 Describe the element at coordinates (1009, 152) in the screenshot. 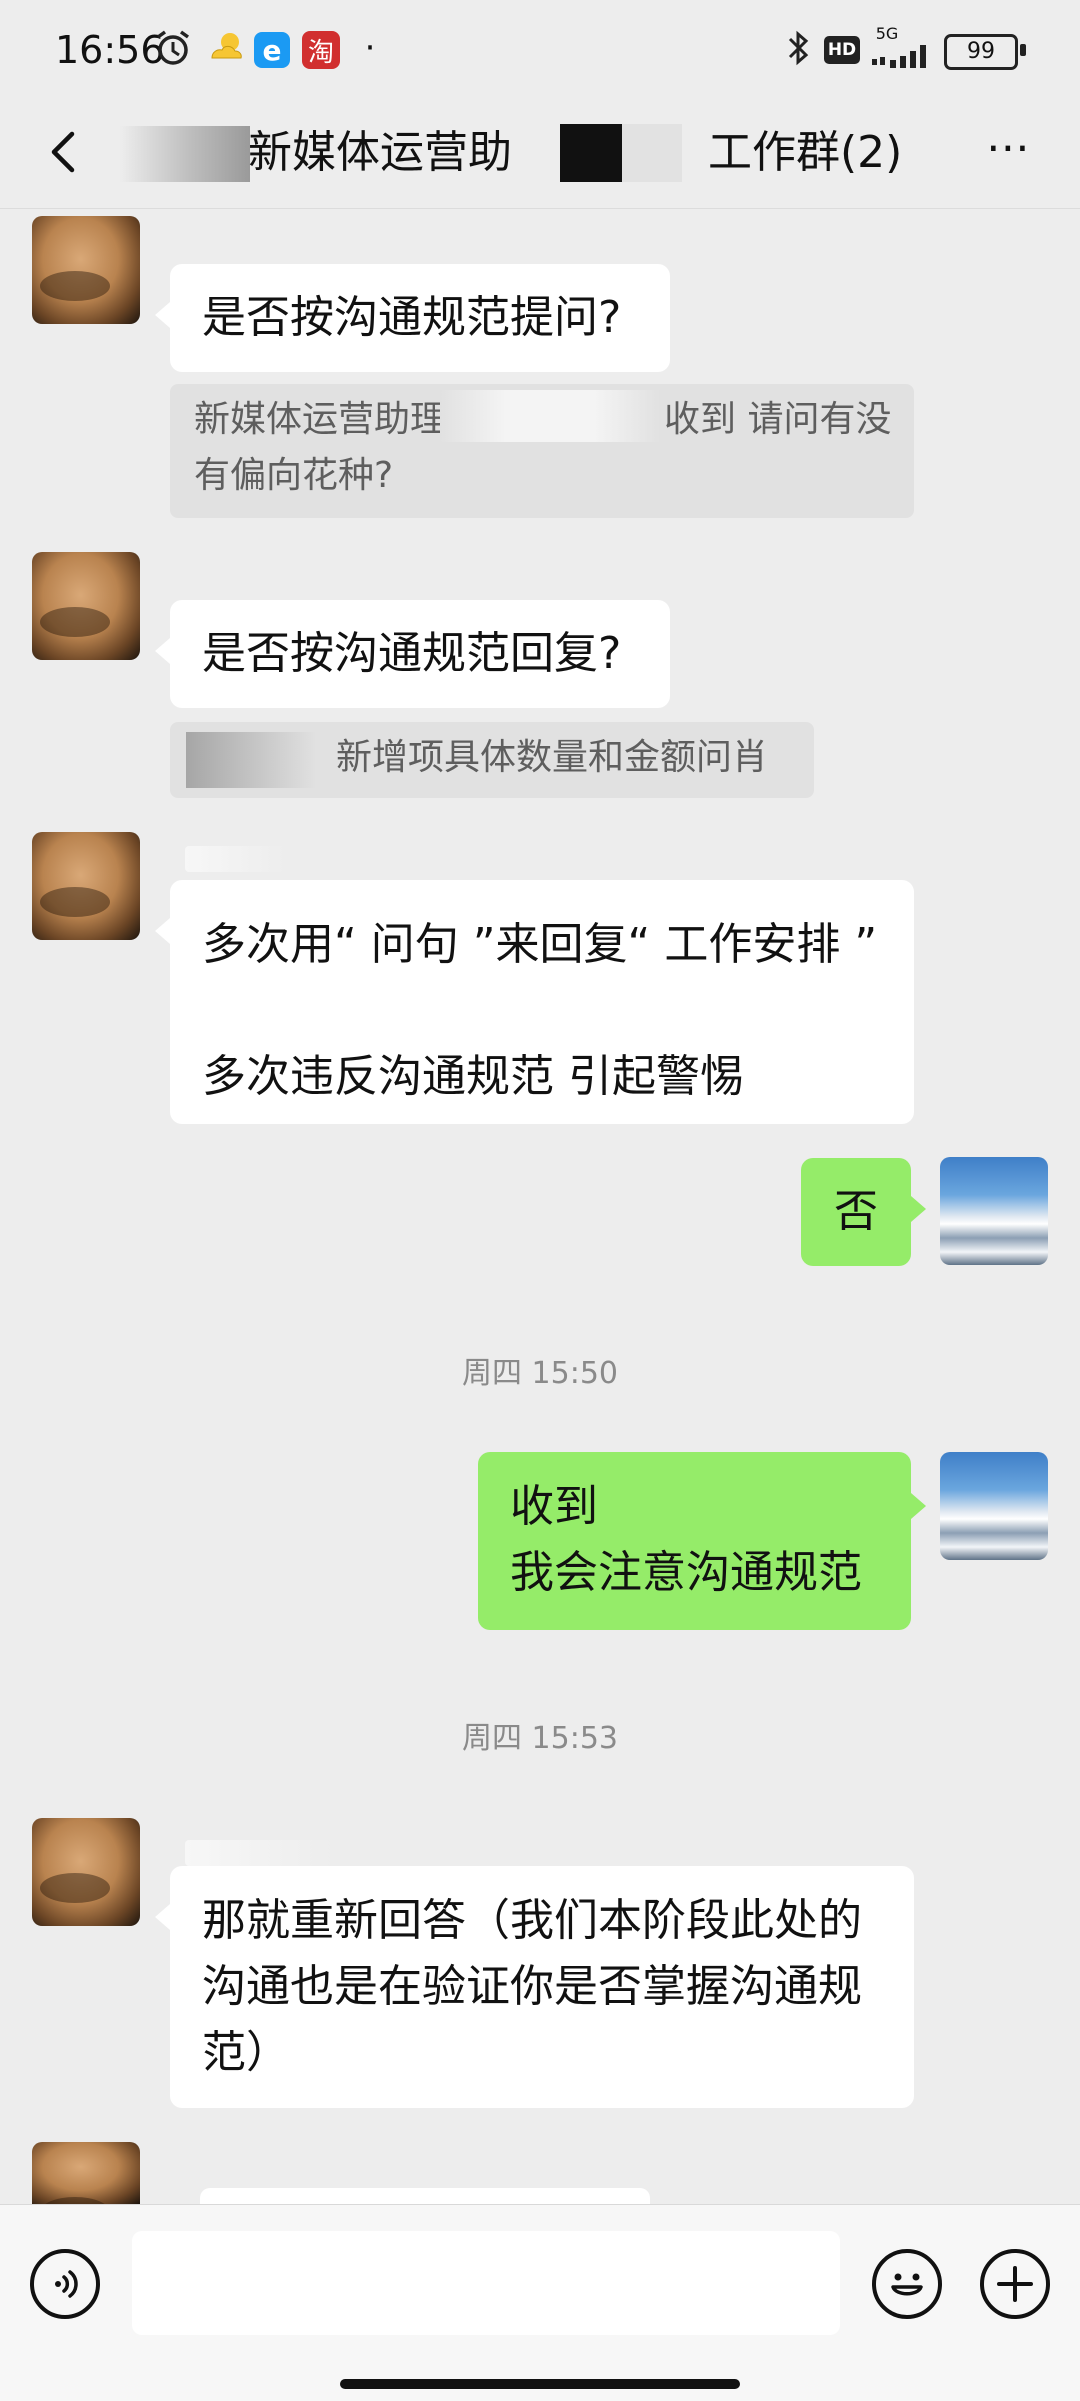

I see `more-icon: ⋯` at that location.